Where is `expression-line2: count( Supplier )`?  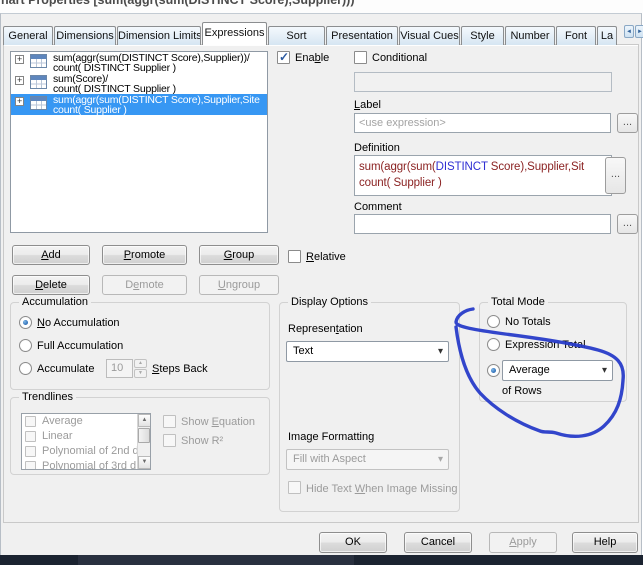 expression-line2: count( Supplier ) is located at coordinates (90, 109).